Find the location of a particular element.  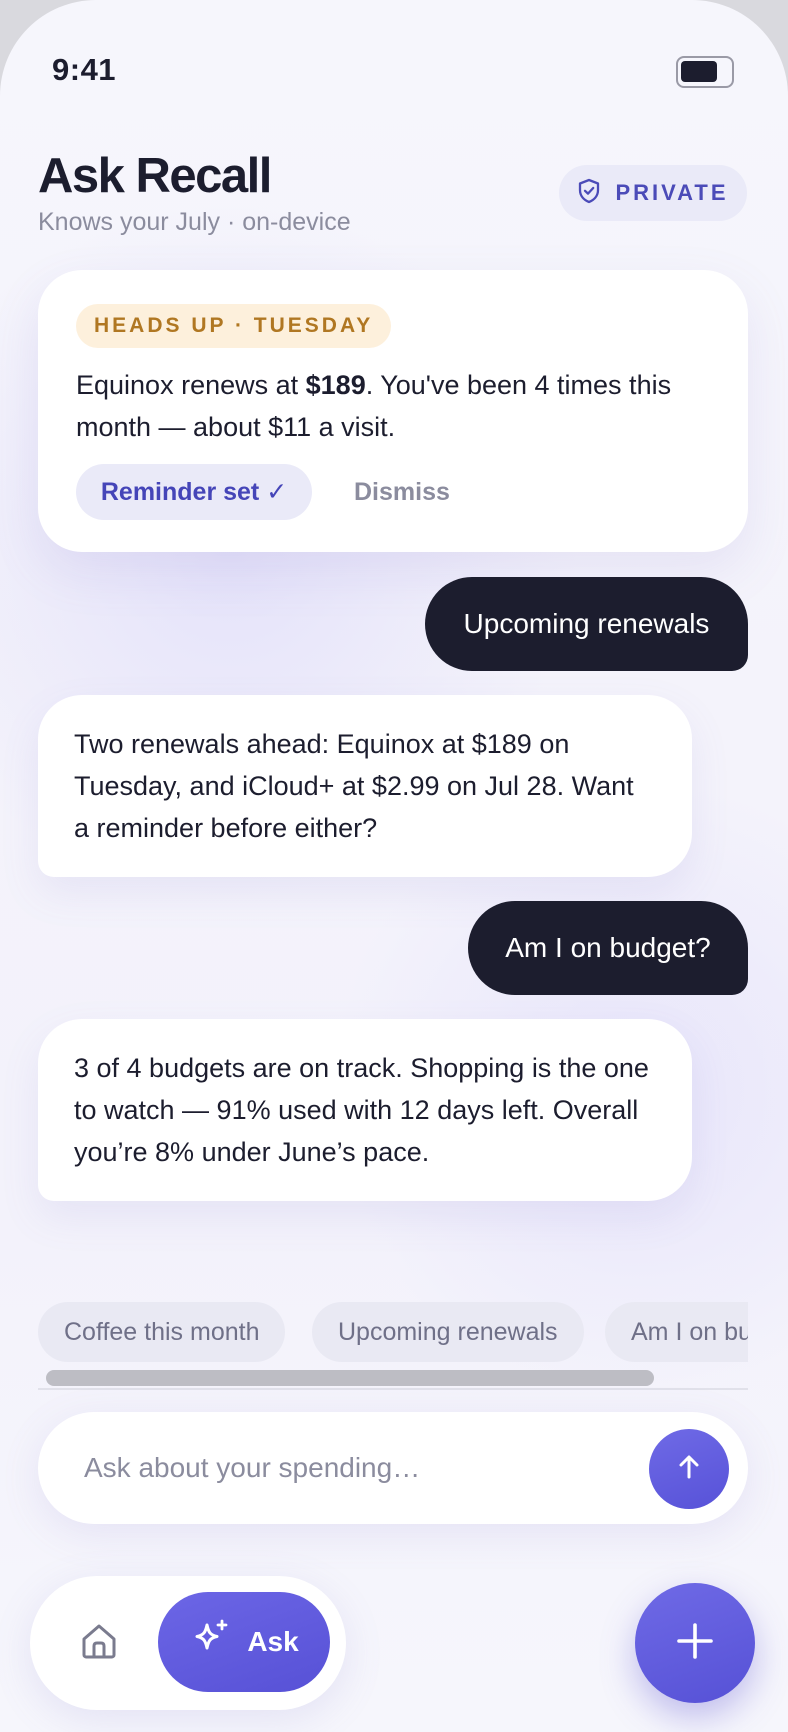

ask-input is located at coordinates (364, 1468).